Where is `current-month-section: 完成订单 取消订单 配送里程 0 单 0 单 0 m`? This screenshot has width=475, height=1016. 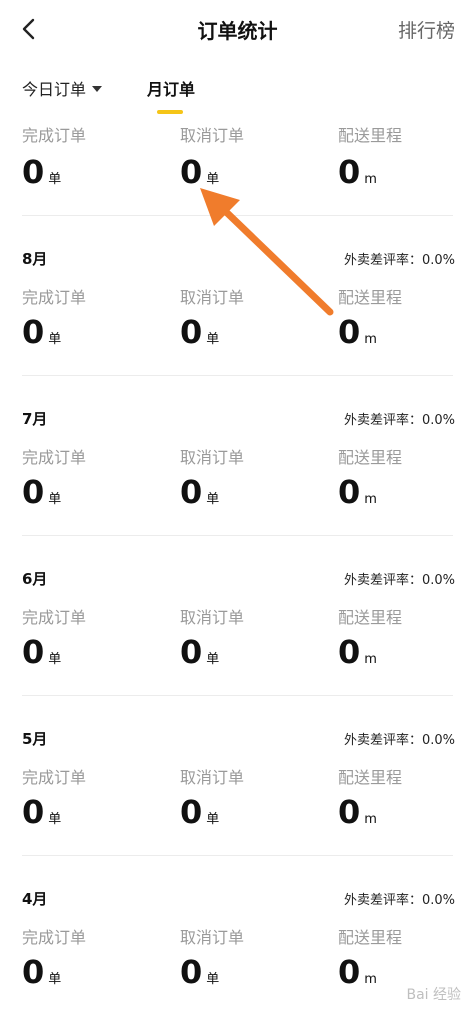
current-month-section: 完成订单 取消订单 配送里程 0 单 0 单 0 m is located at coordinates (237, 165).